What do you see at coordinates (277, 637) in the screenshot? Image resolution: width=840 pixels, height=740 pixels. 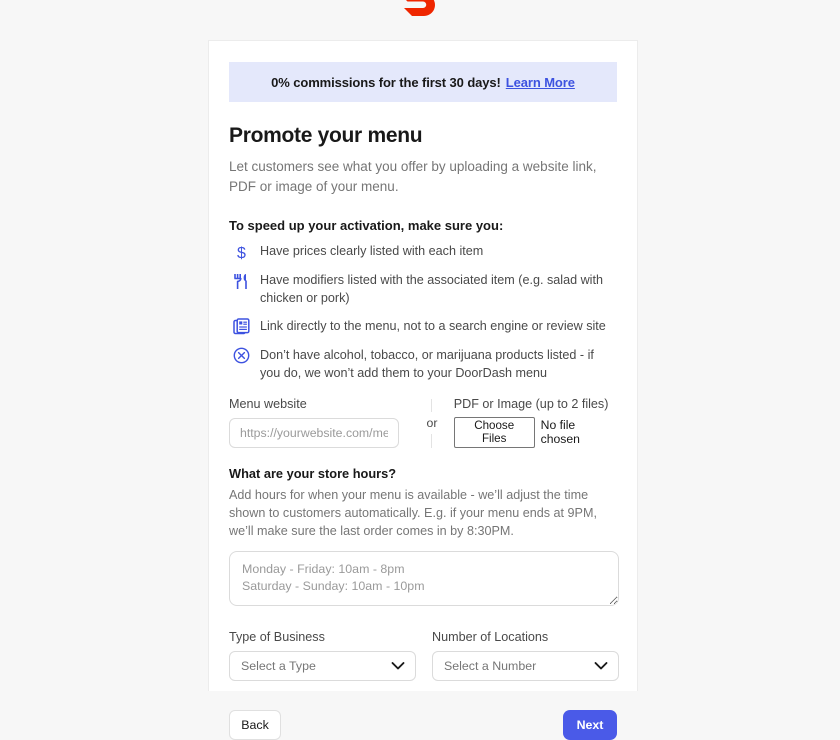 I see `business-type-label: Type of Business` at bounding box center [277, 637].